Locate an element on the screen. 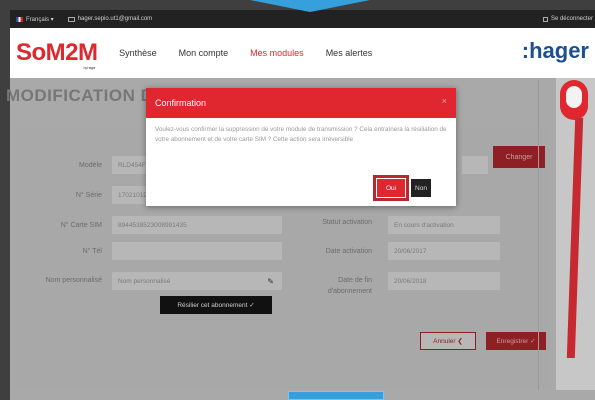 This screenshot has width=595, height=400. page-title: MODIFICATION D is located at coordinates (80, 95).